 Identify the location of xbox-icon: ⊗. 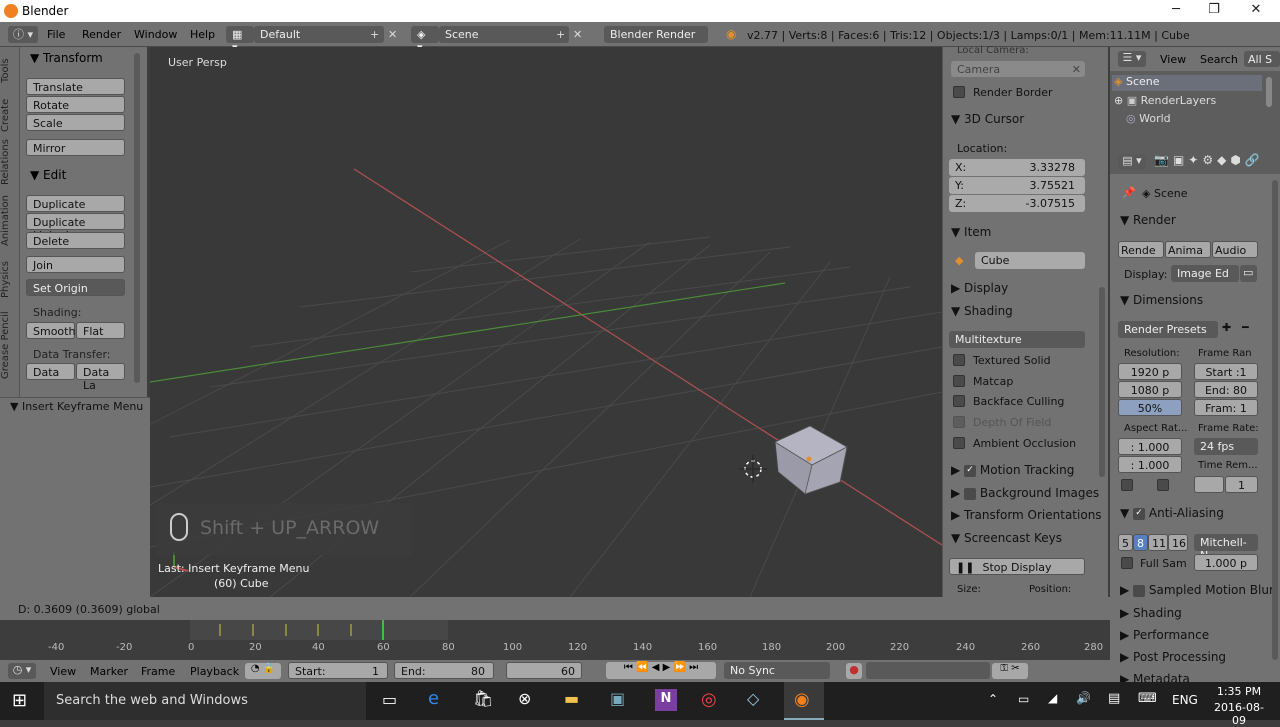
(524, 698).